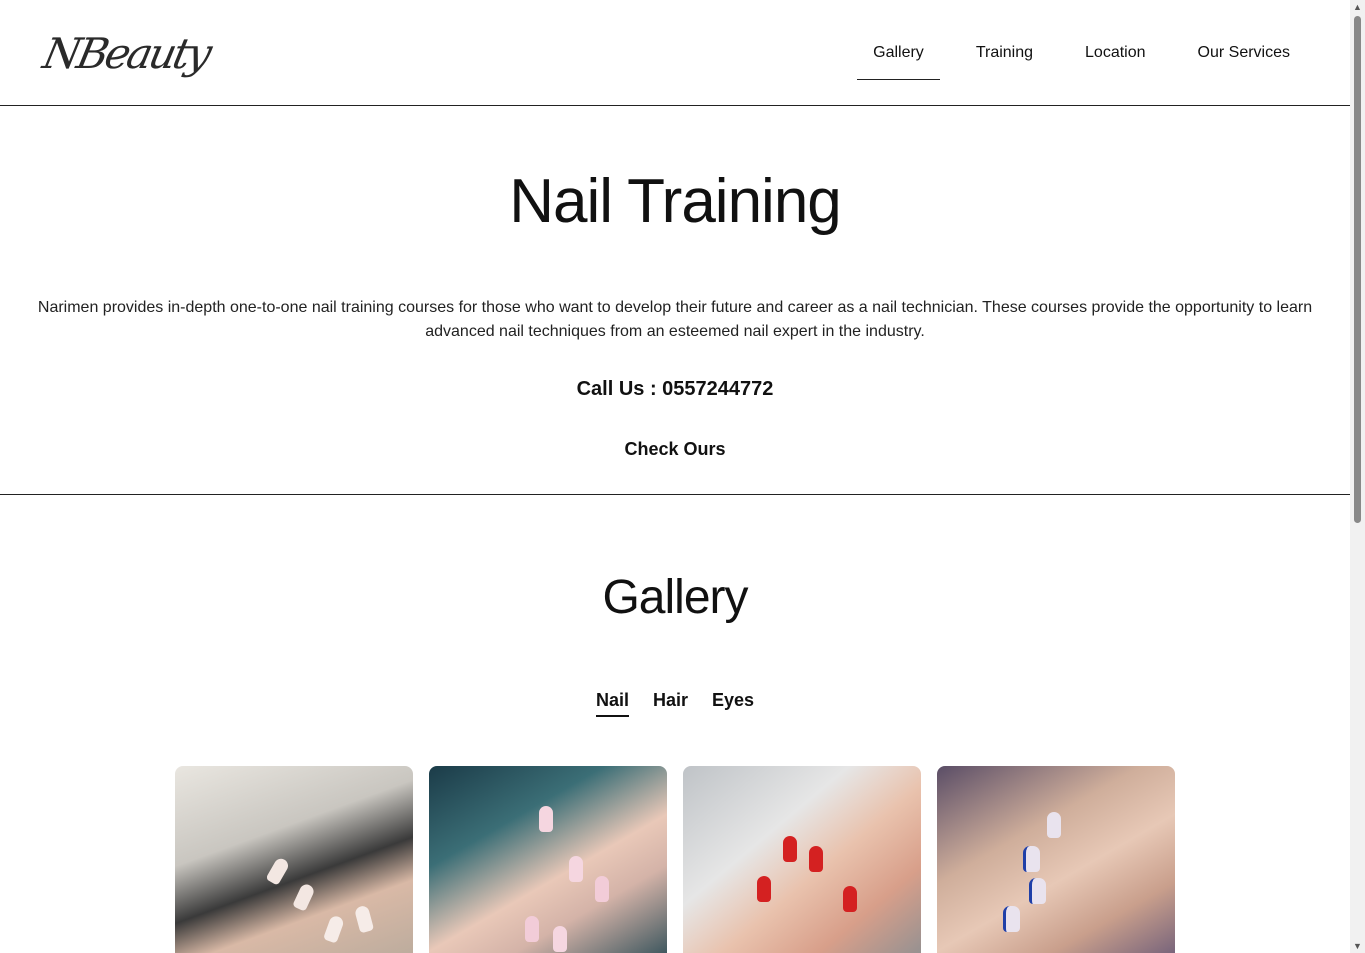 Image resolution: width=1365 pixels, height=953 pixels. I want to click on logo: NBeauty, so click(148, 54).